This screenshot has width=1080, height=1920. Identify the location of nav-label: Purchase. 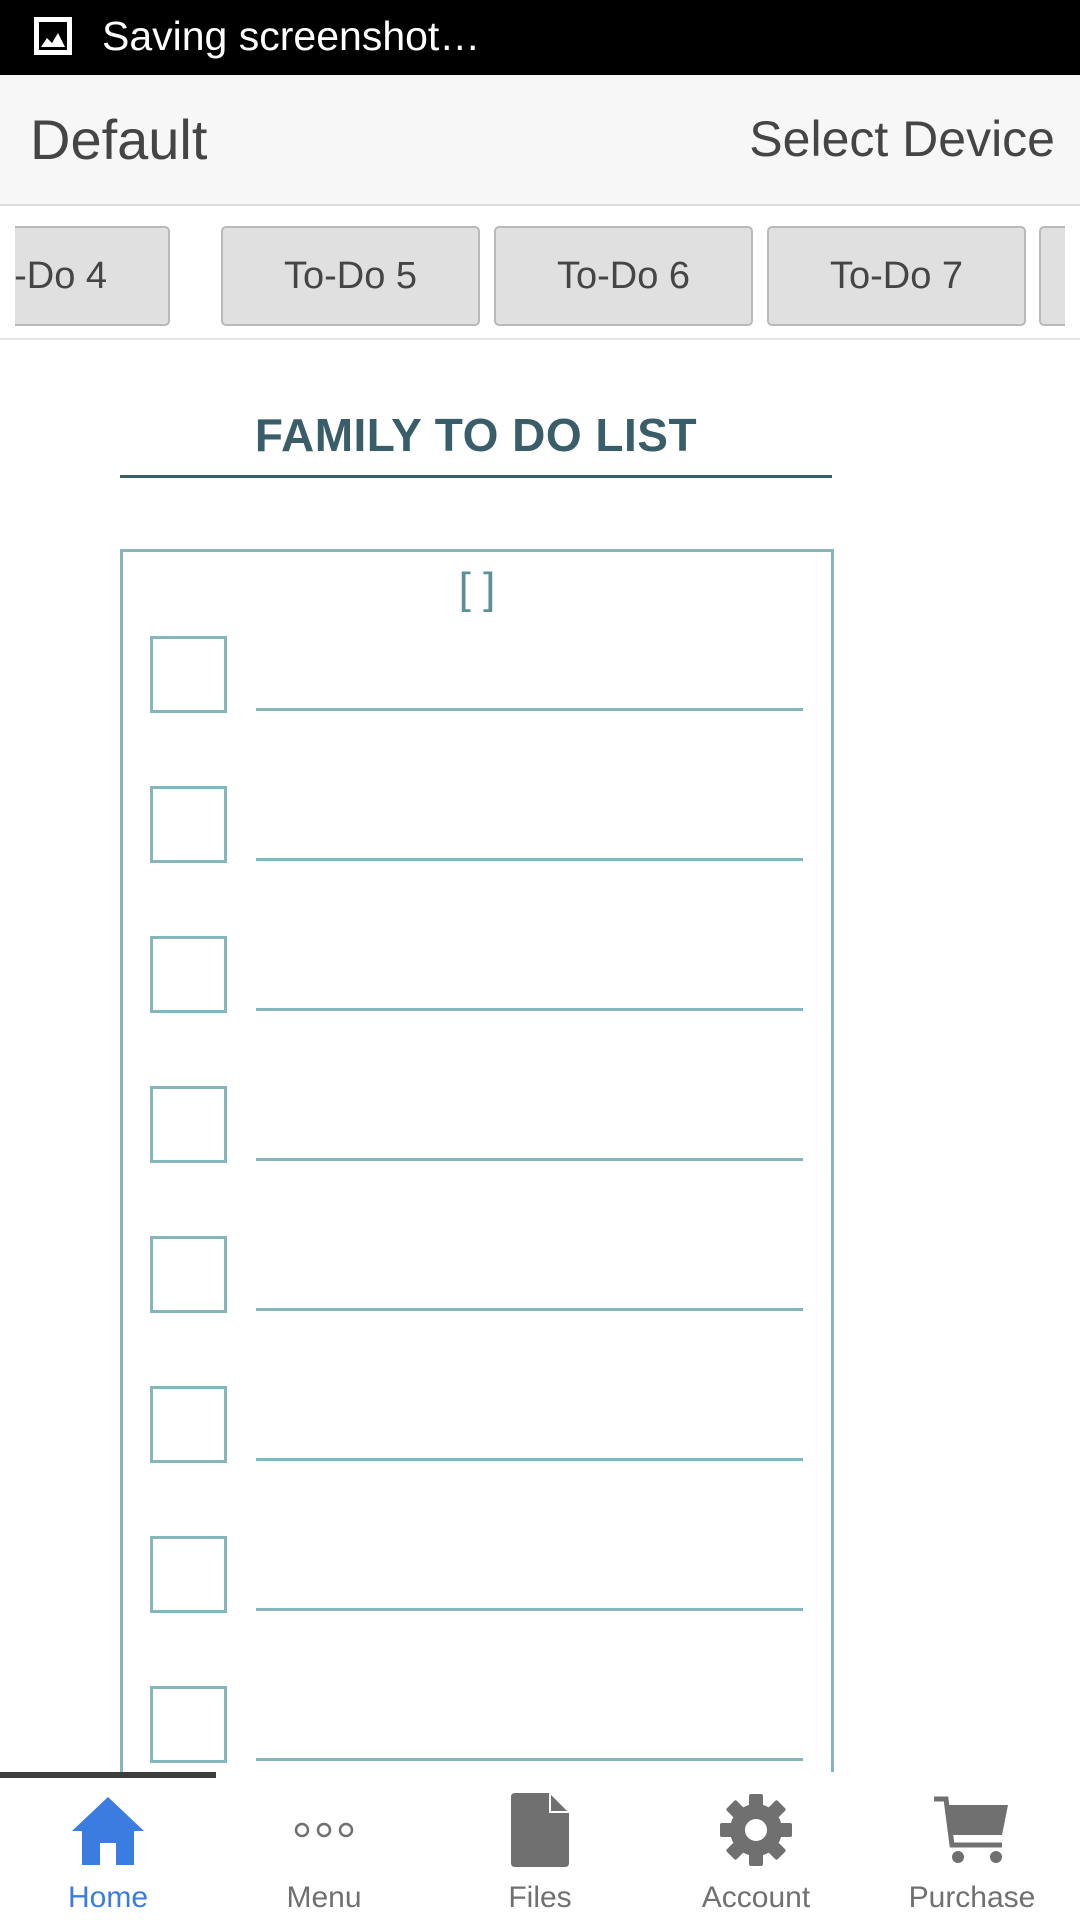
(972, 1897).